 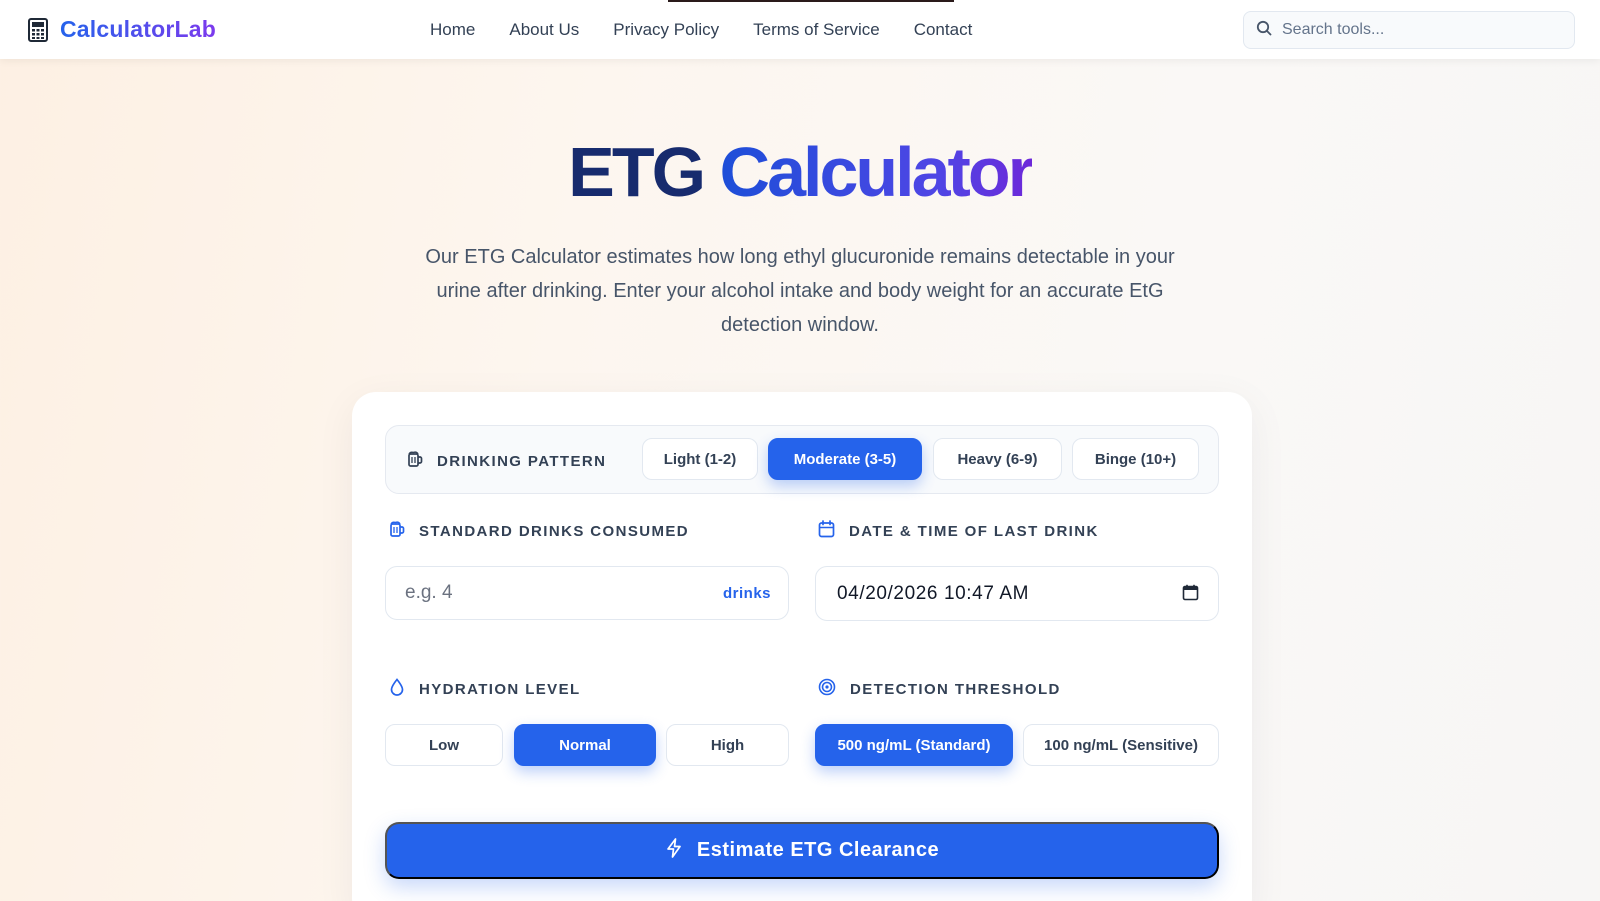 I want to click on lightning-icon, so click(x=674, y=850).